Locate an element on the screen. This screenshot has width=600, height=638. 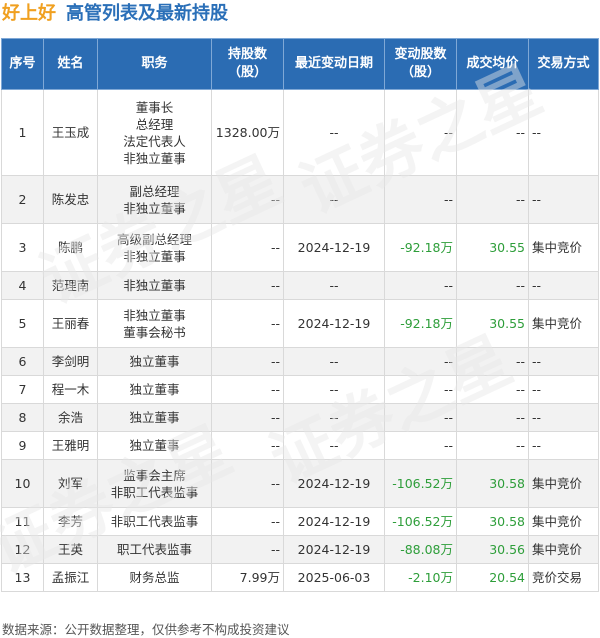
data-source-note: 数据来源：公开数据整理，仅供参考不构成投资建议 is located at coordinates (146, 629).